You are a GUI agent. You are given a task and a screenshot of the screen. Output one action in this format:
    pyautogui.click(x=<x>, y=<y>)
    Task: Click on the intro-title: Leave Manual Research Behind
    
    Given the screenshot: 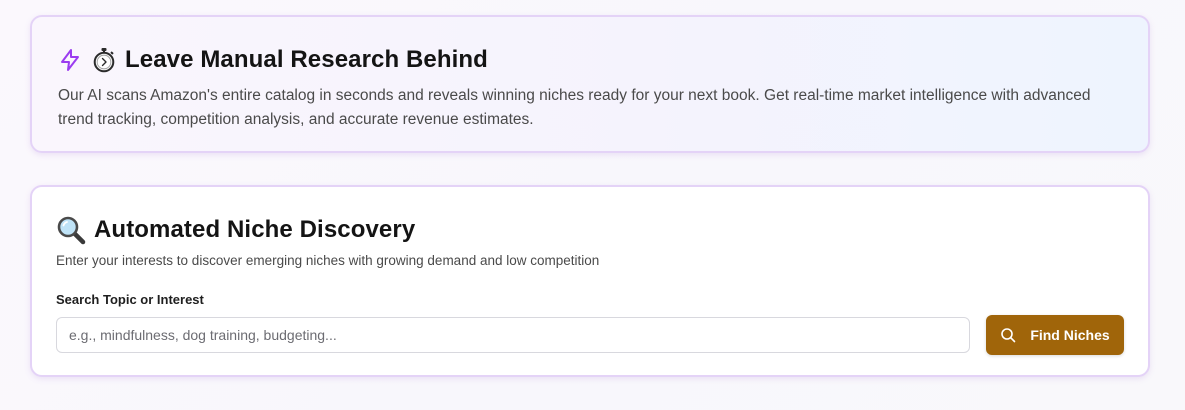 What is the action you would take?
    pyautogui.click(x=306, y=59)
    